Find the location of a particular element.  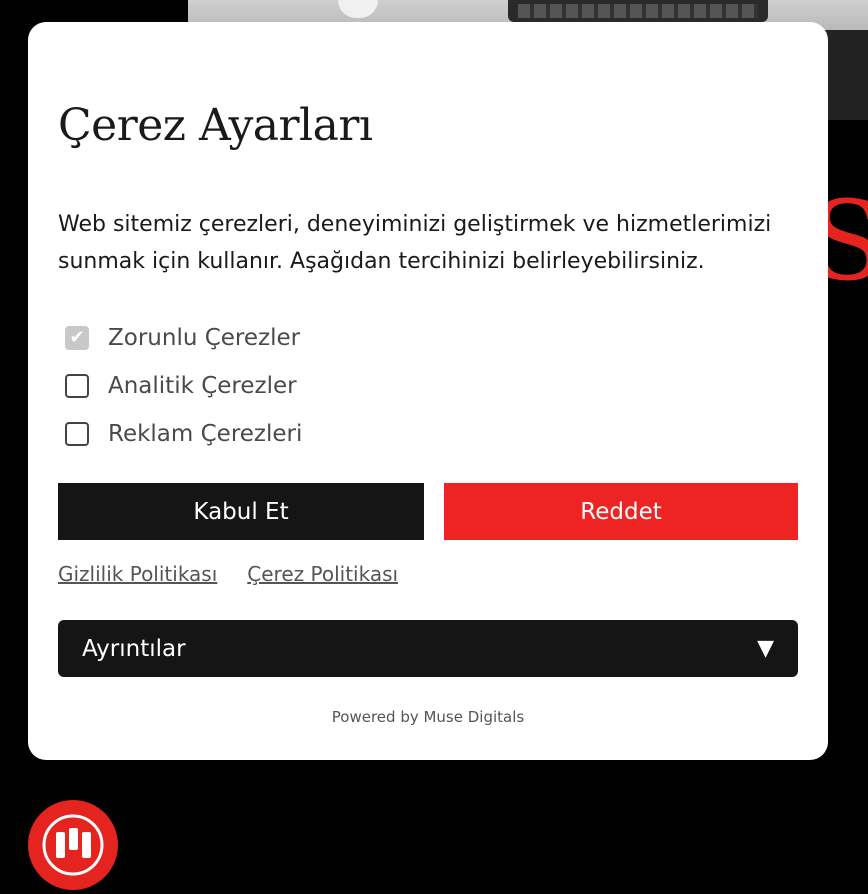

photo-keyboard is located at coordinates (638, 11).